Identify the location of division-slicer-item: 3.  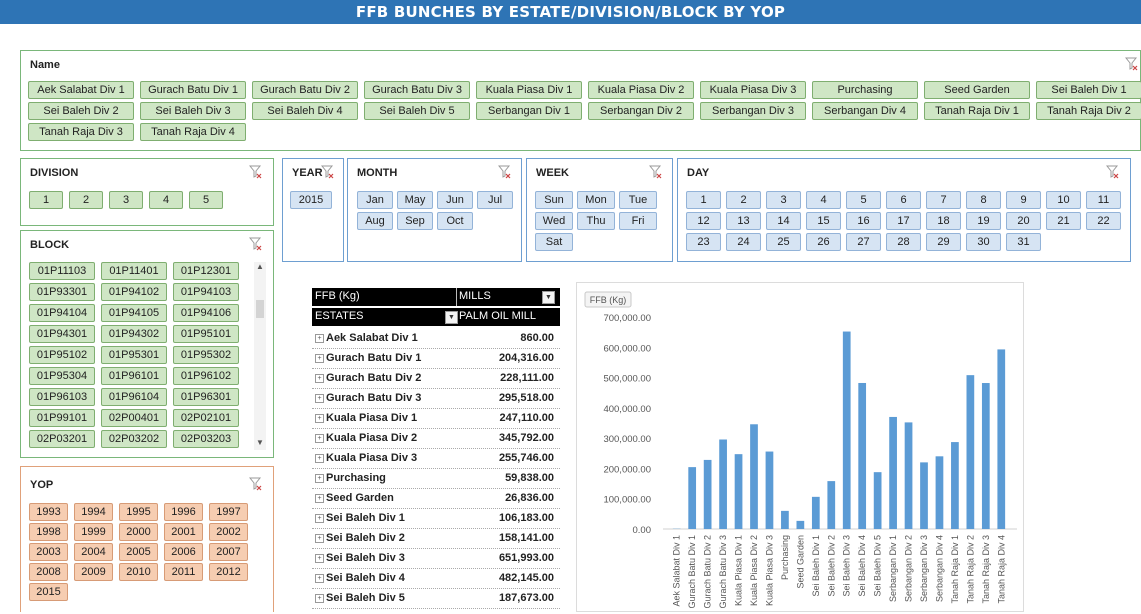
(126, 200).